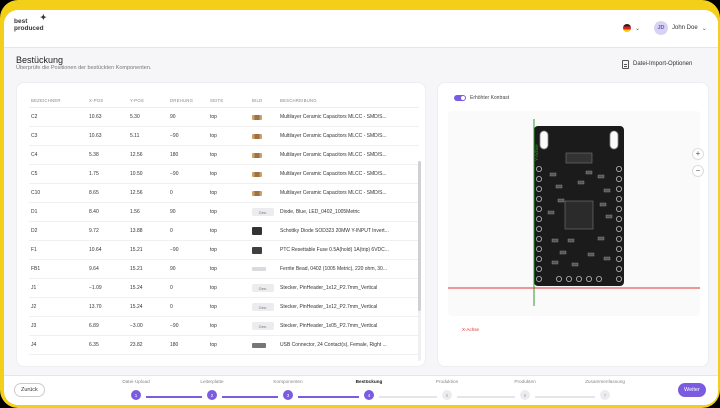  I want to click on cell-rotation: 180, so click(174, 155).